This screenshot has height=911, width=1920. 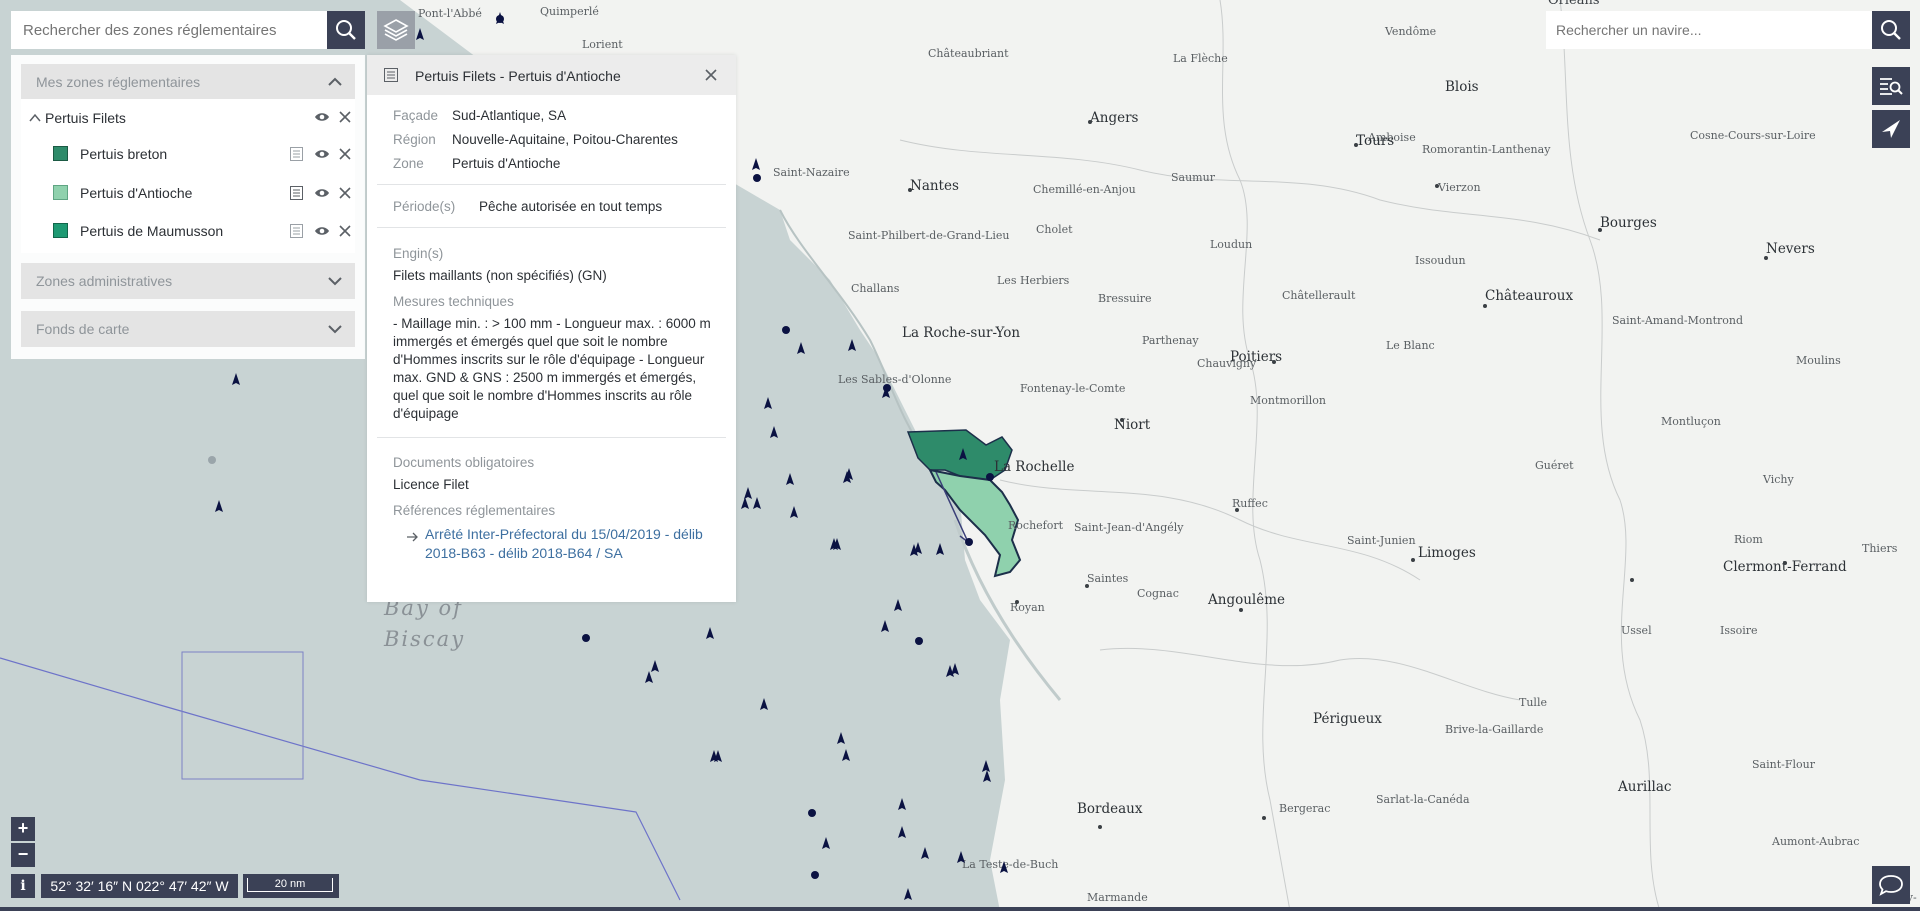 What do you see at coordinates (1319, 295) in the screenshot?
I see `place-label: Châtellerault` at bounding box center [1319, 295].